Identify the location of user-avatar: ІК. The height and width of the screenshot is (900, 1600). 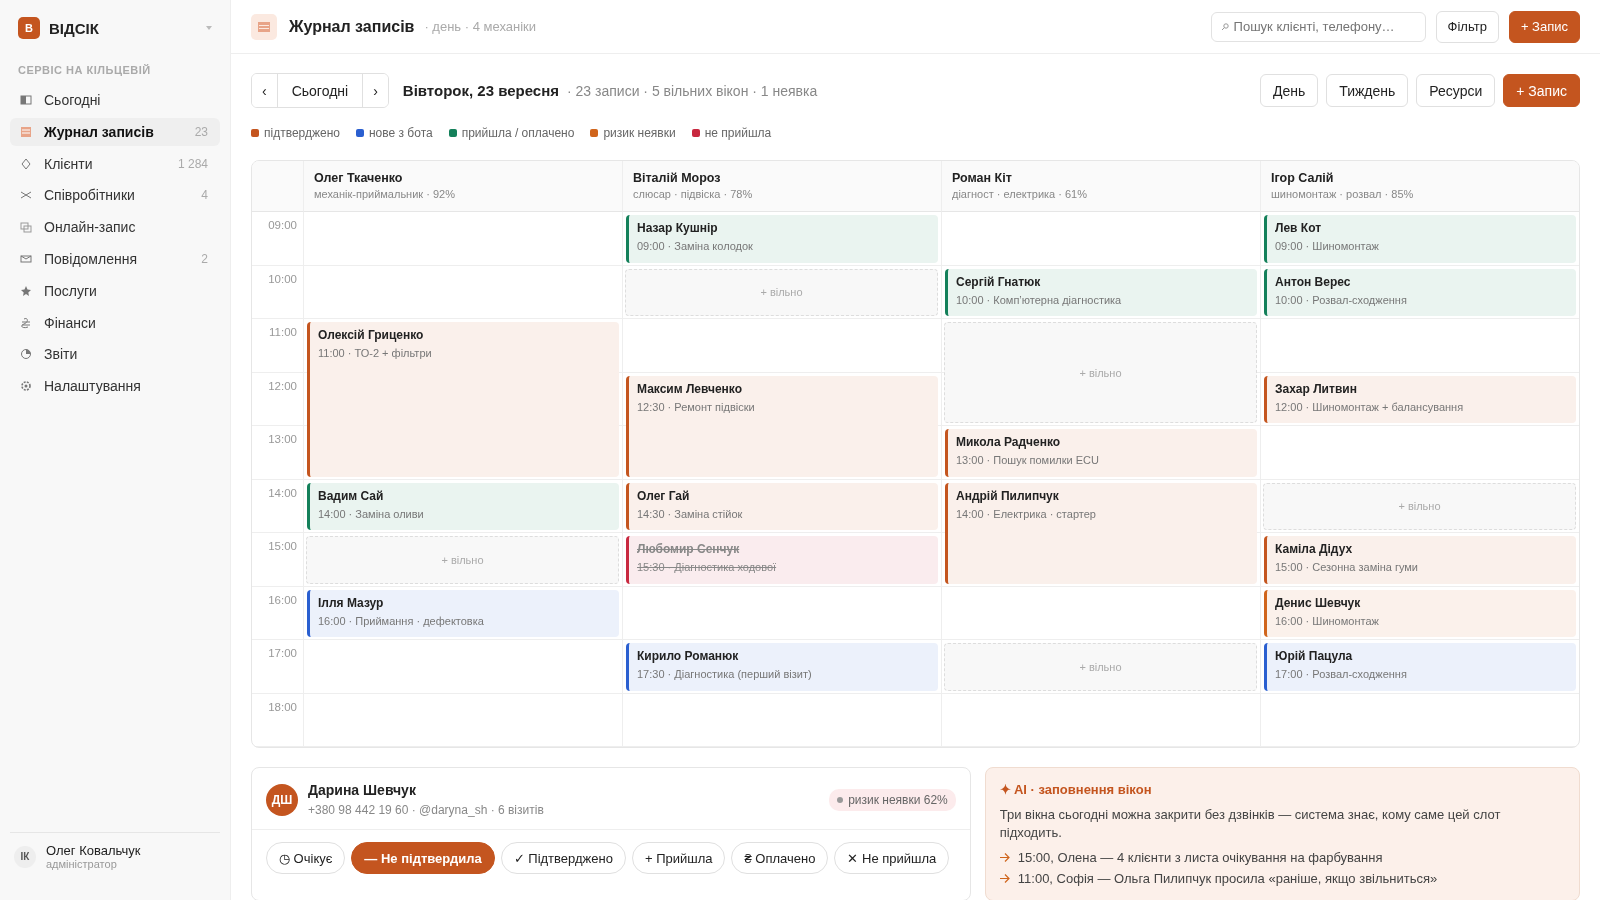
(25, 856).